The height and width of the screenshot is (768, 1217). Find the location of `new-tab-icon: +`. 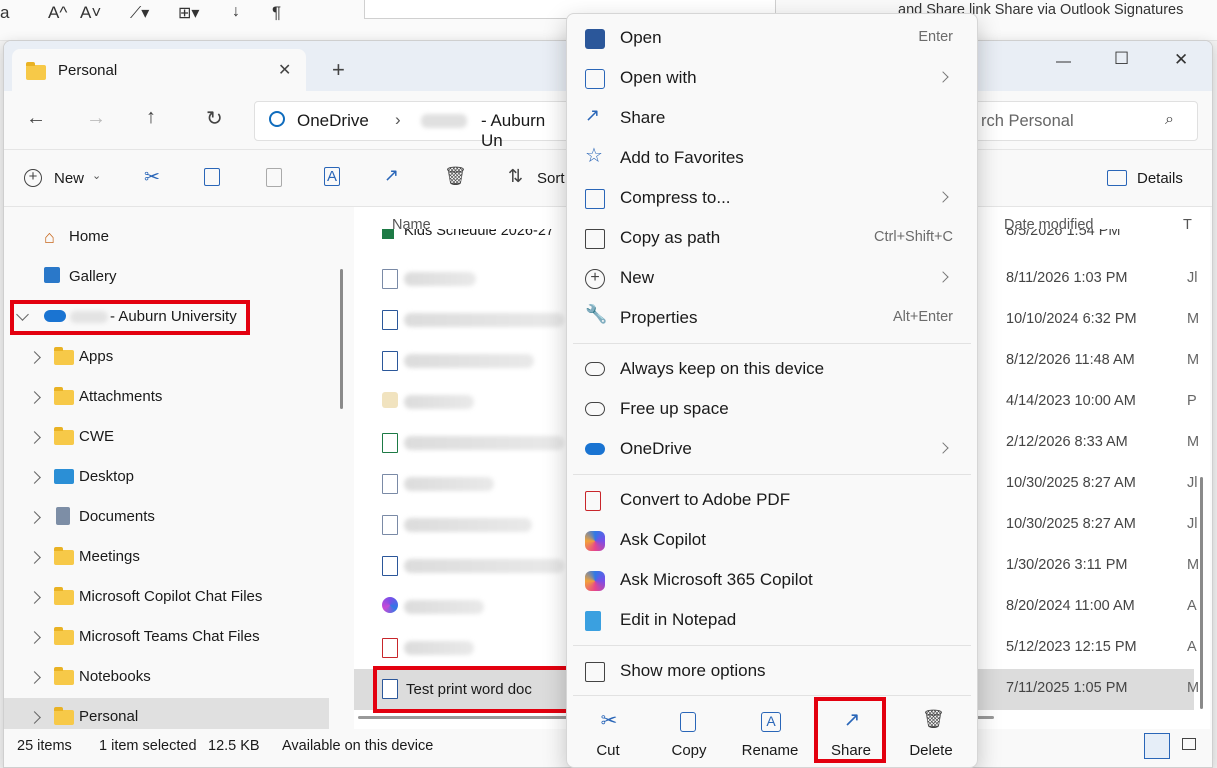

new-tab-icon: + is located at coordinates (338, 70).